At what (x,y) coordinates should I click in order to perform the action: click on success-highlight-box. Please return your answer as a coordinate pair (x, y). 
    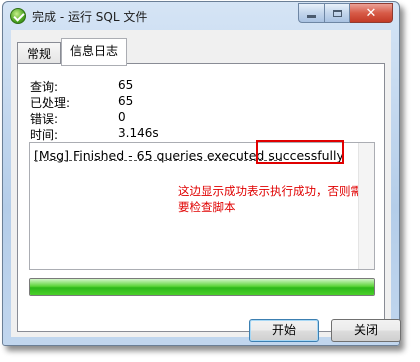
    Looking at the image, I should click on (300, 152).